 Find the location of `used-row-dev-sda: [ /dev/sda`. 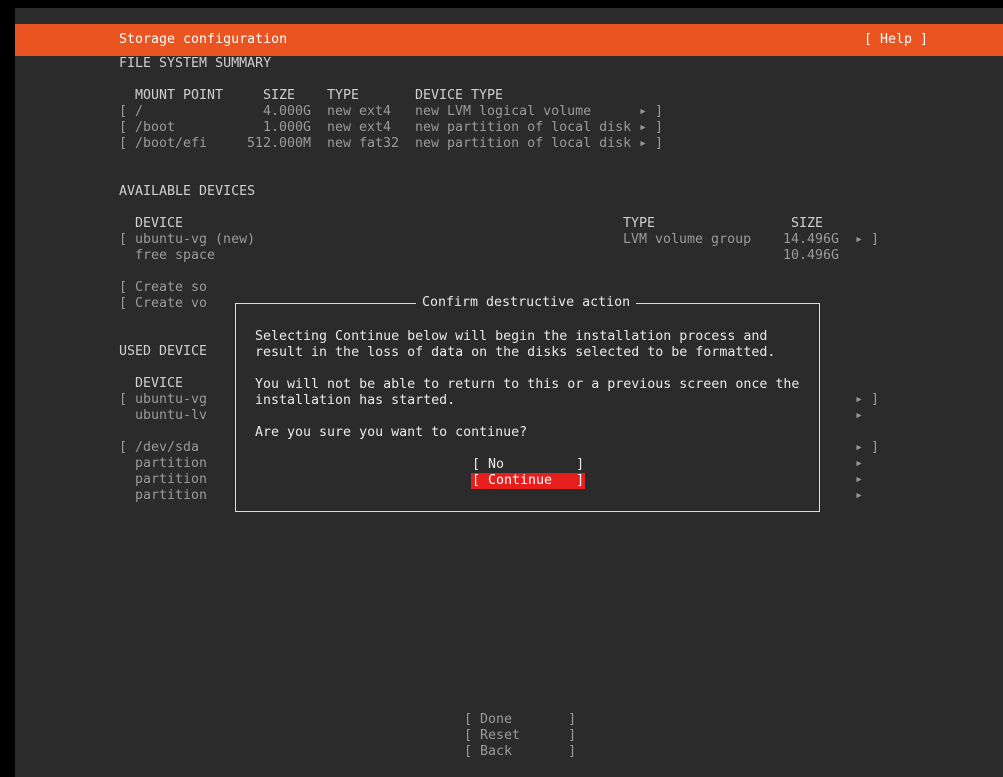

used-row-dev-sda: [ /dev/sda is located at coordinates (159, 448).